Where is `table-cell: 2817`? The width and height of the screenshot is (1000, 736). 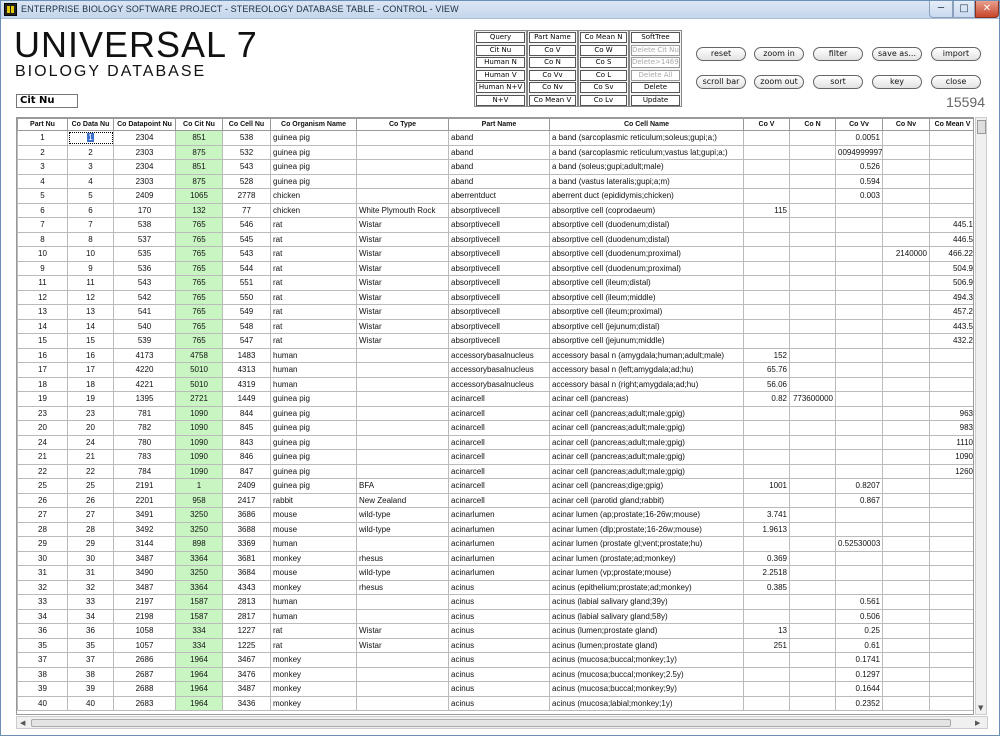 table-cell: 2817 is located at coordinates (246, 616).